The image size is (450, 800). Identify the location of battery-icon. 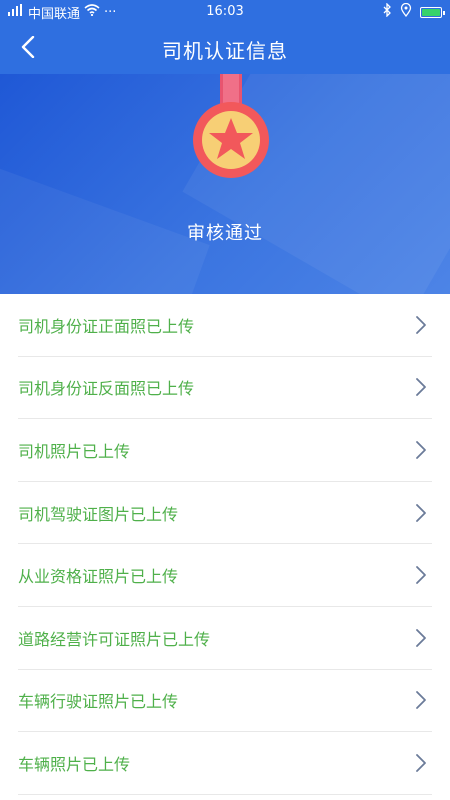
(432, 12).